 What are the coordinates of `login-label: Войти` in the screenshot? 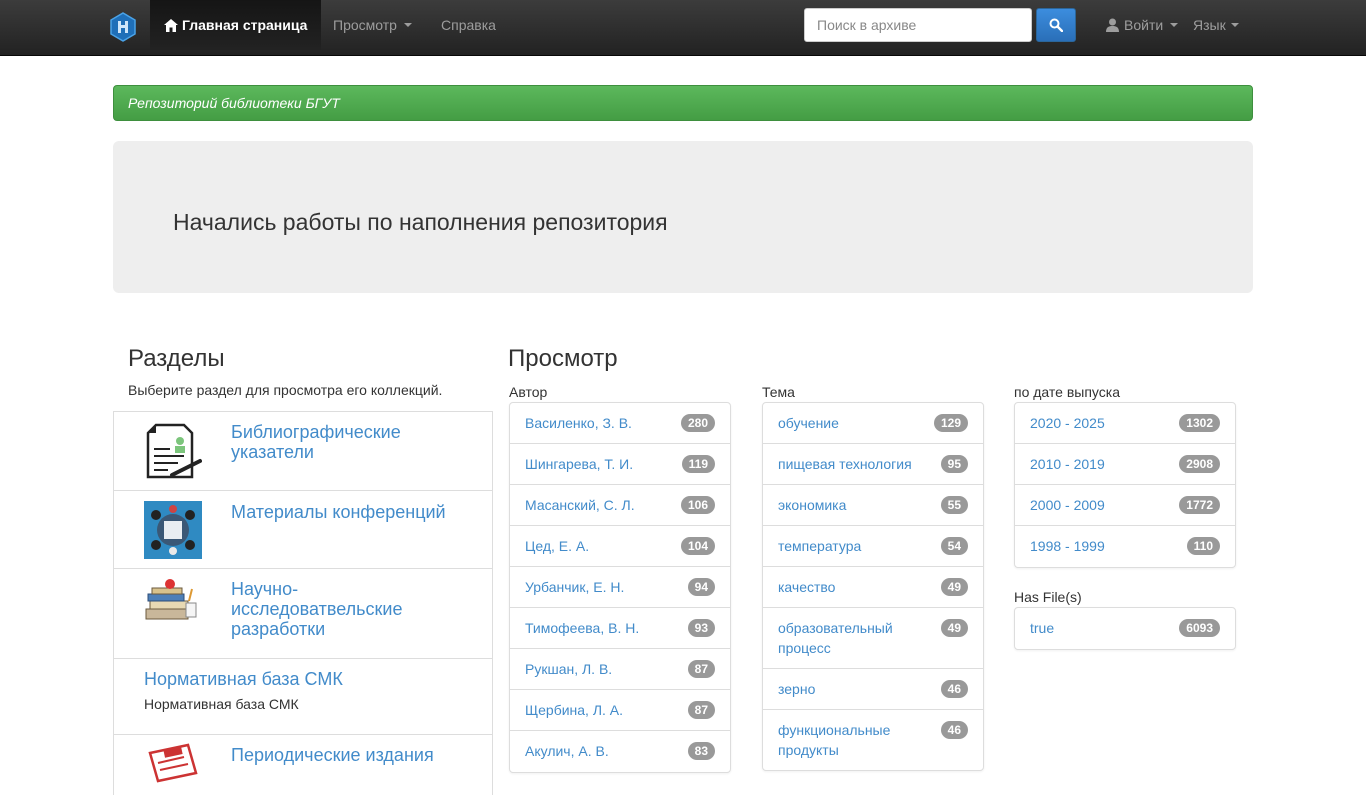 It's located at (1144, 25).